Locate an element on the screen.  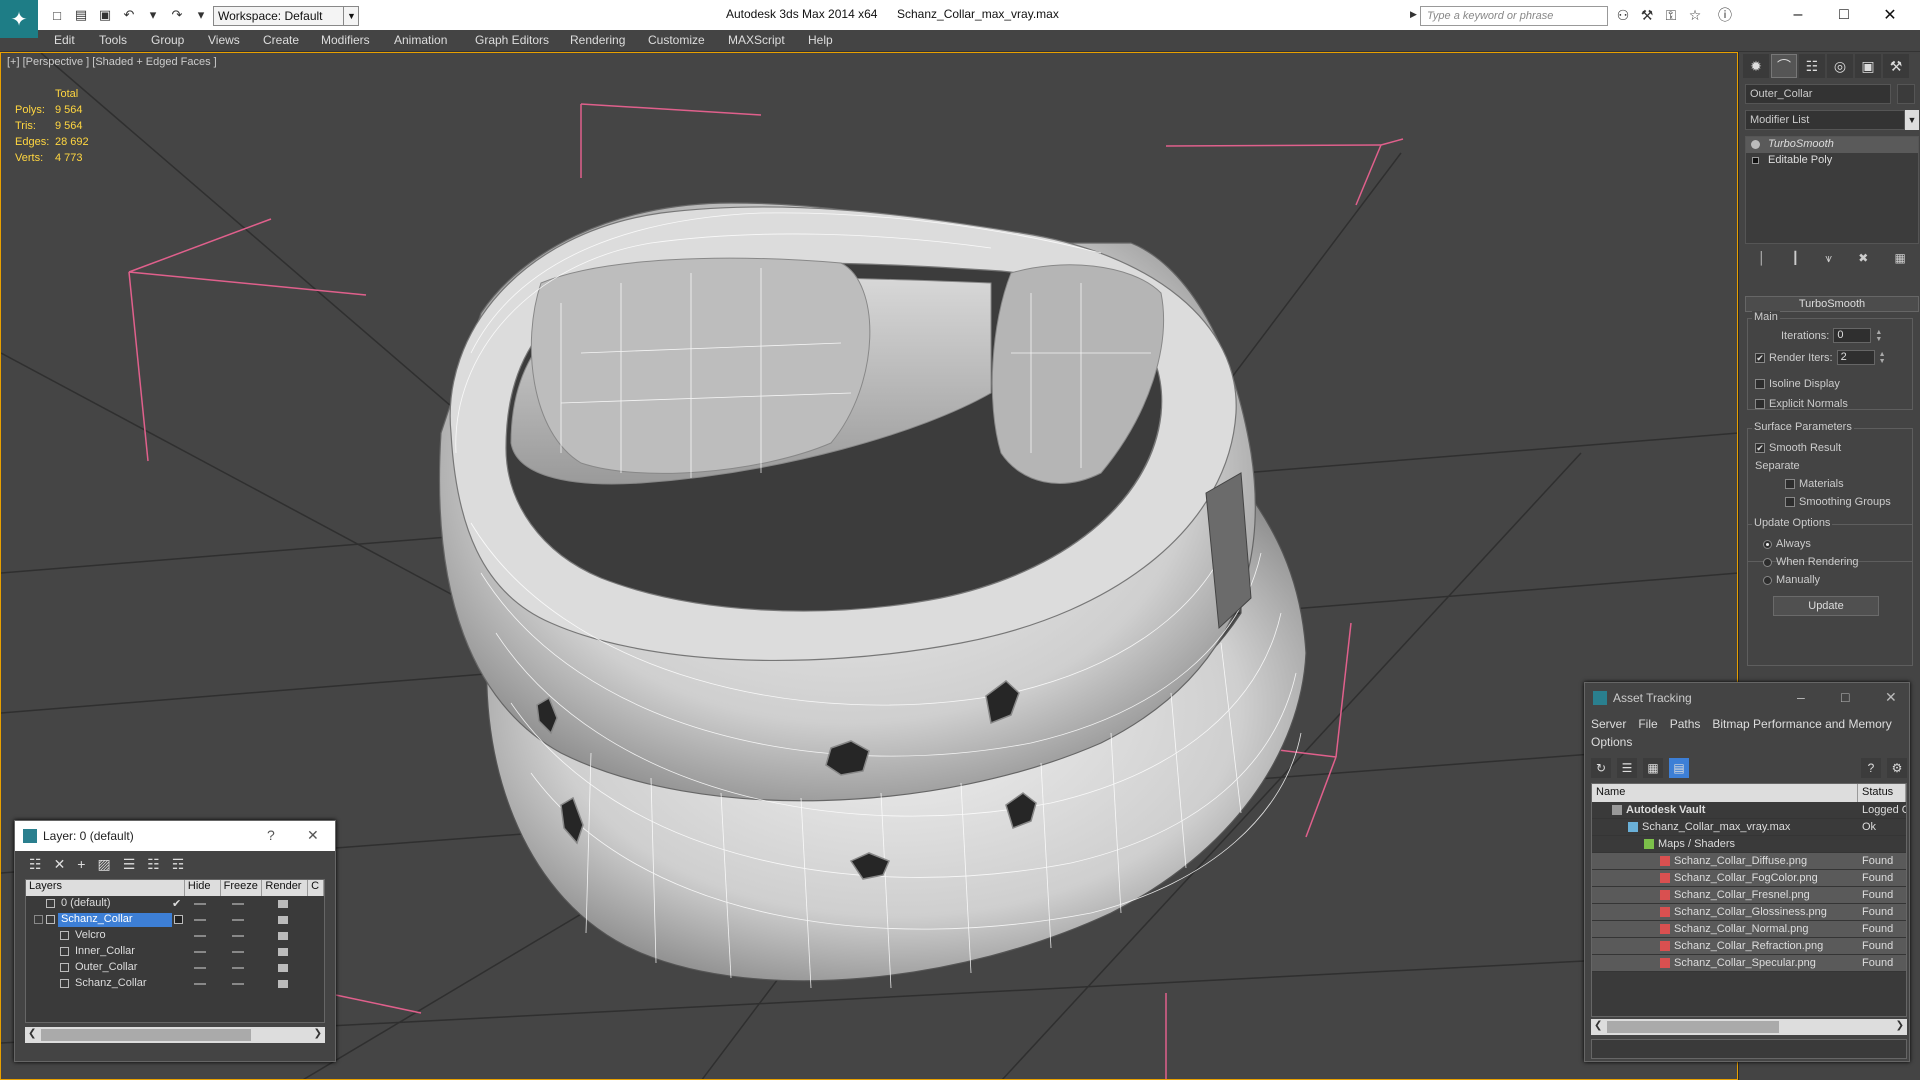
when-rendering-radio is located at coordinates (1767, 562).